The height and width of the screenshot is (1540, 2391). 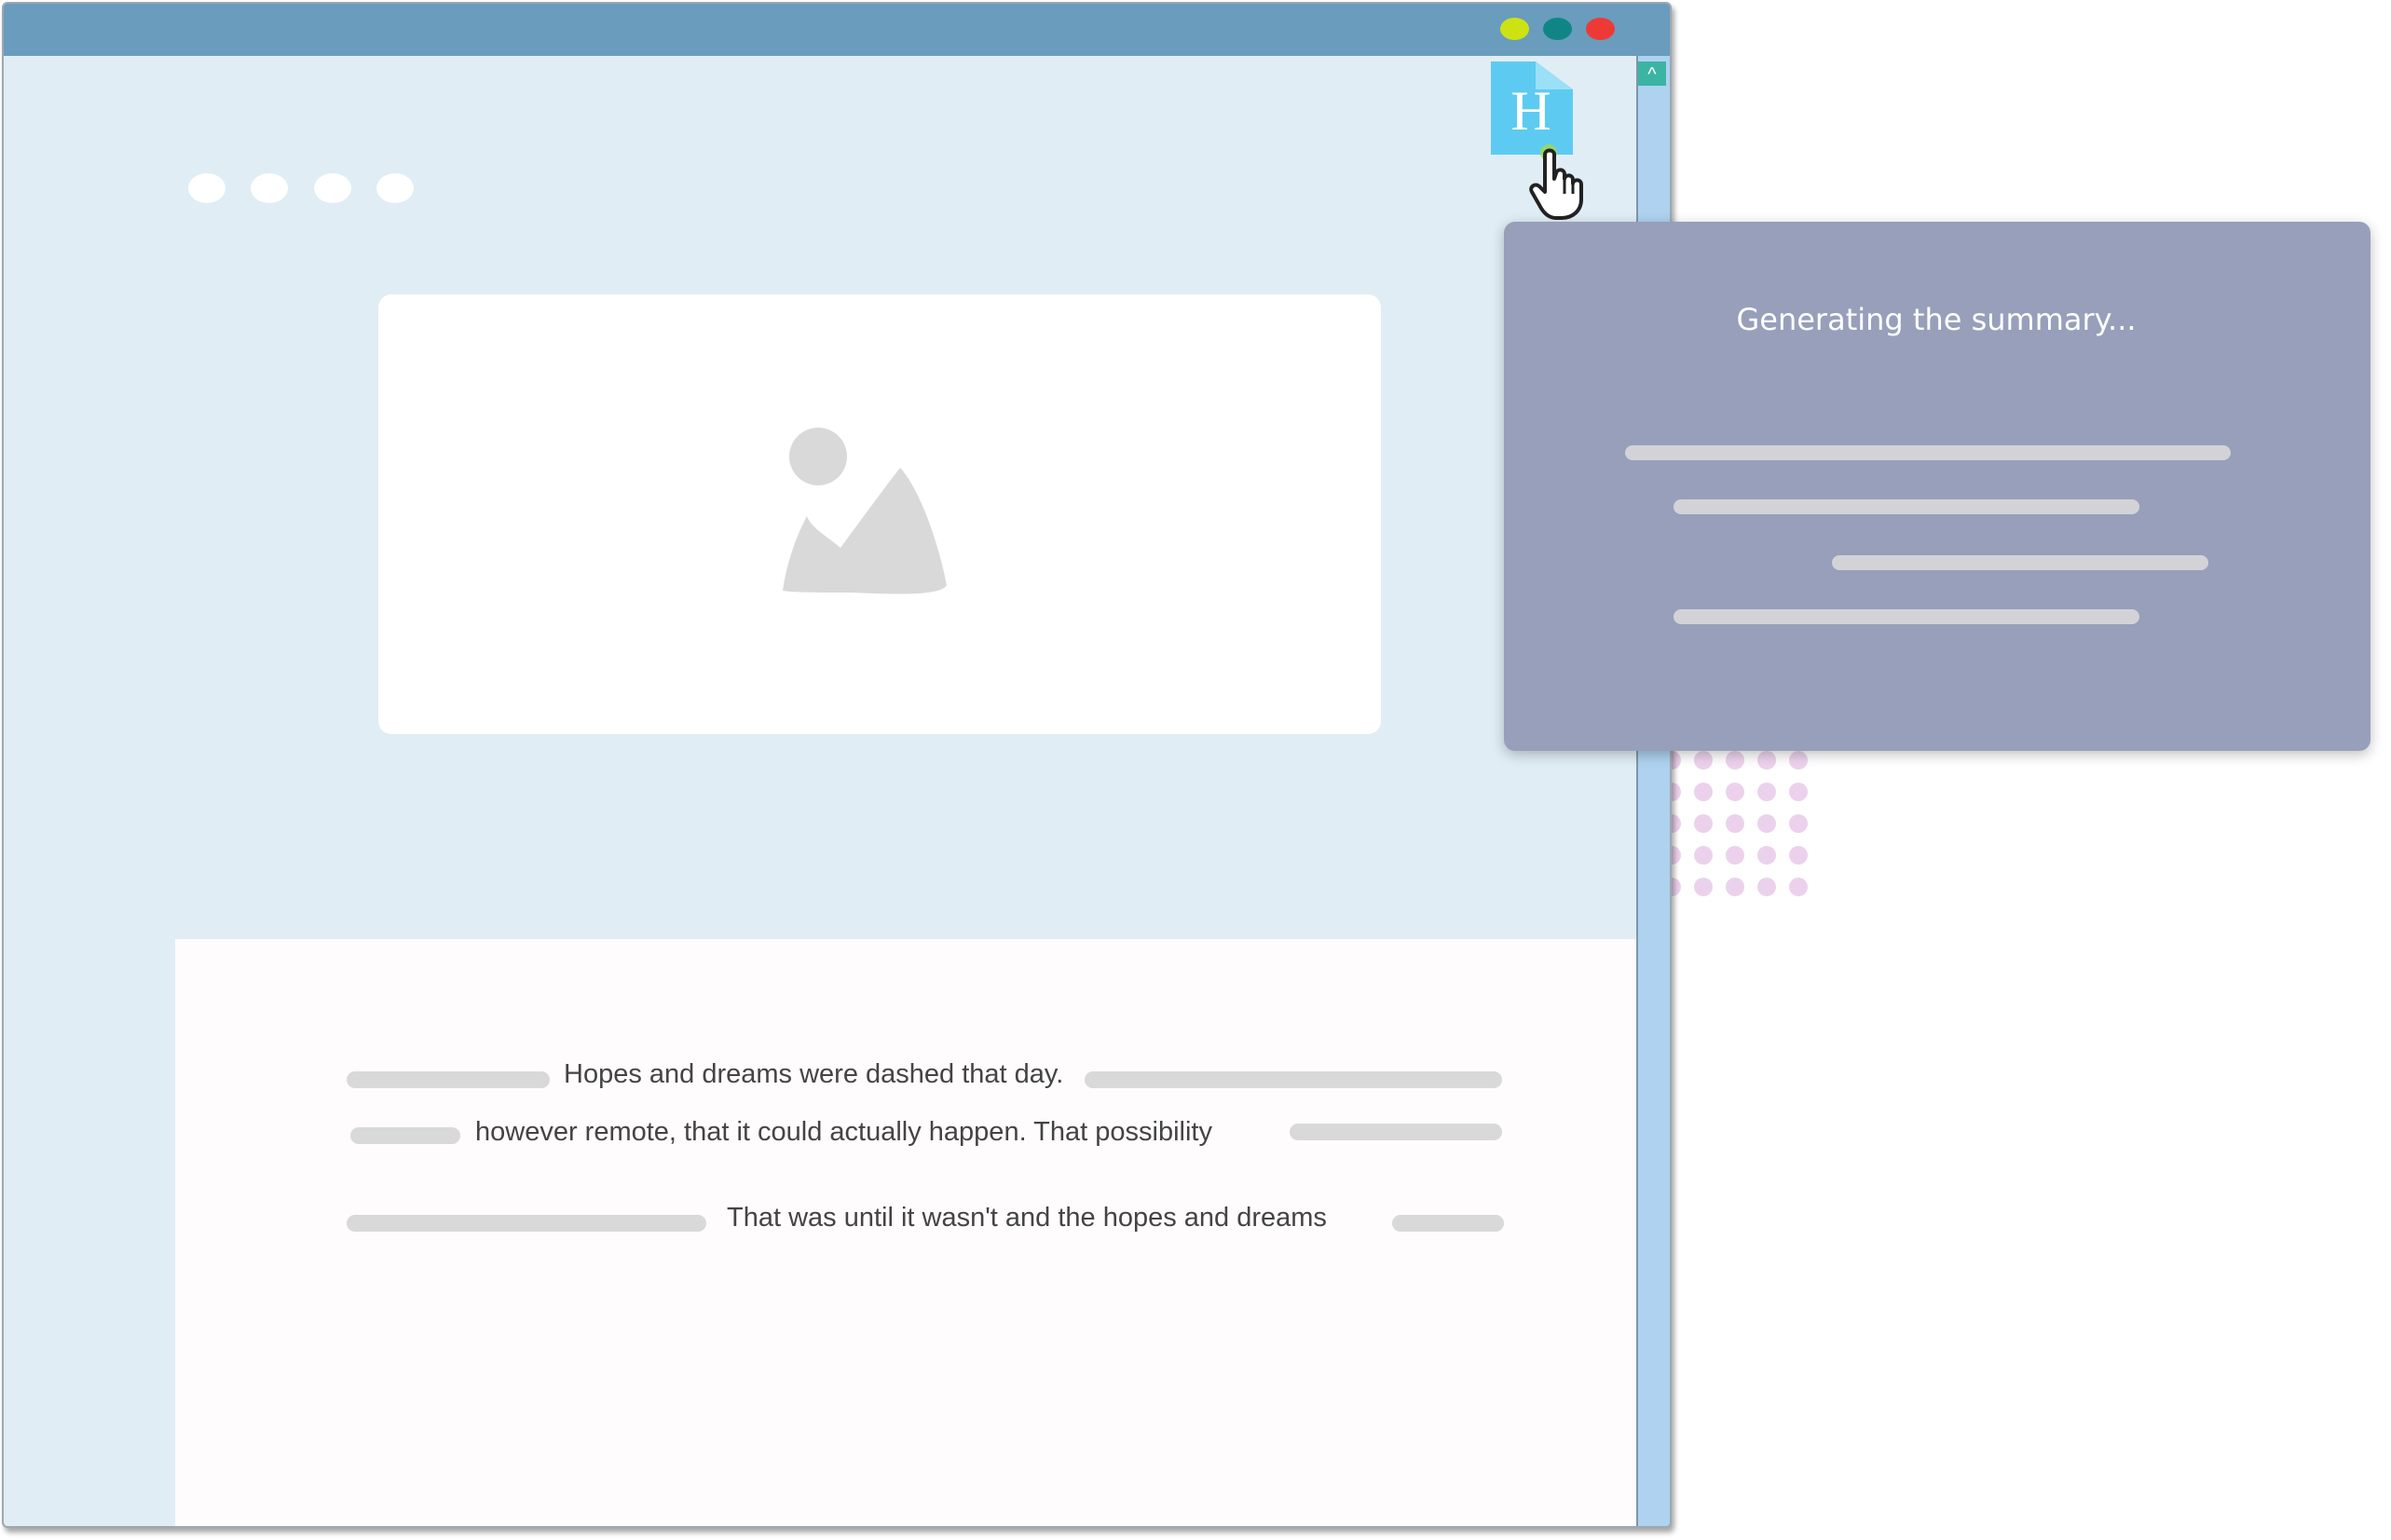 What do you see at coordinates (814, 1074) in the screenshot?
I see `article-line-1: Hopes and dreams were dashed that day.` at bounding box center [814, 1074].